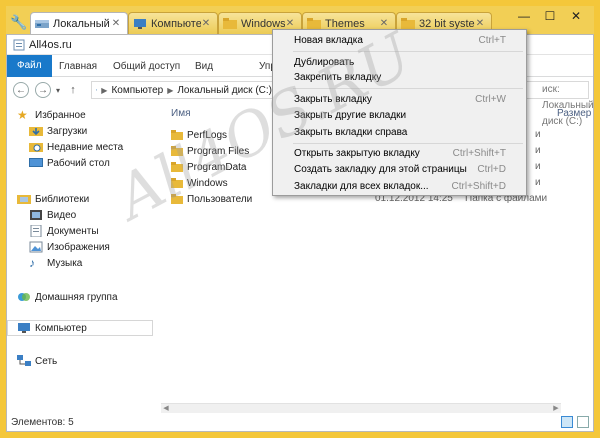 This screenshot has width=600, height=438. Describe the element at coordinates (207, 183) in the screenshot. I see `file-name: Windows` at that location.